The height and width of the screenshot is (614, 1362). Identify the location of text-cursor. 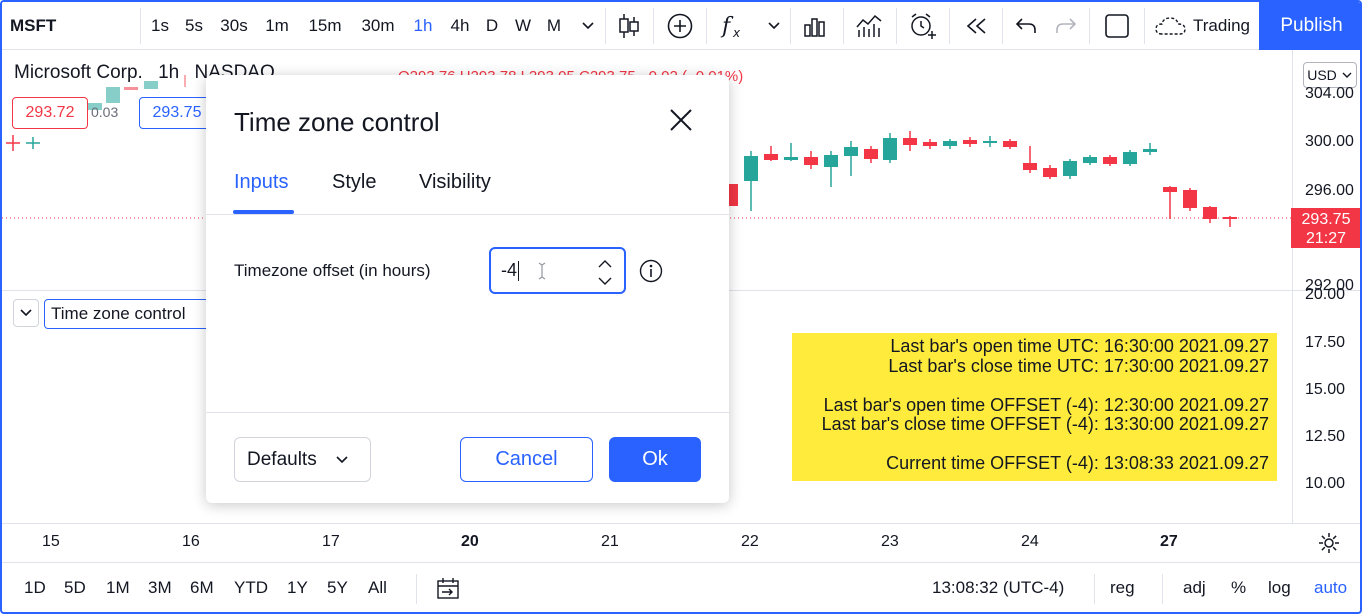
(519, 270).